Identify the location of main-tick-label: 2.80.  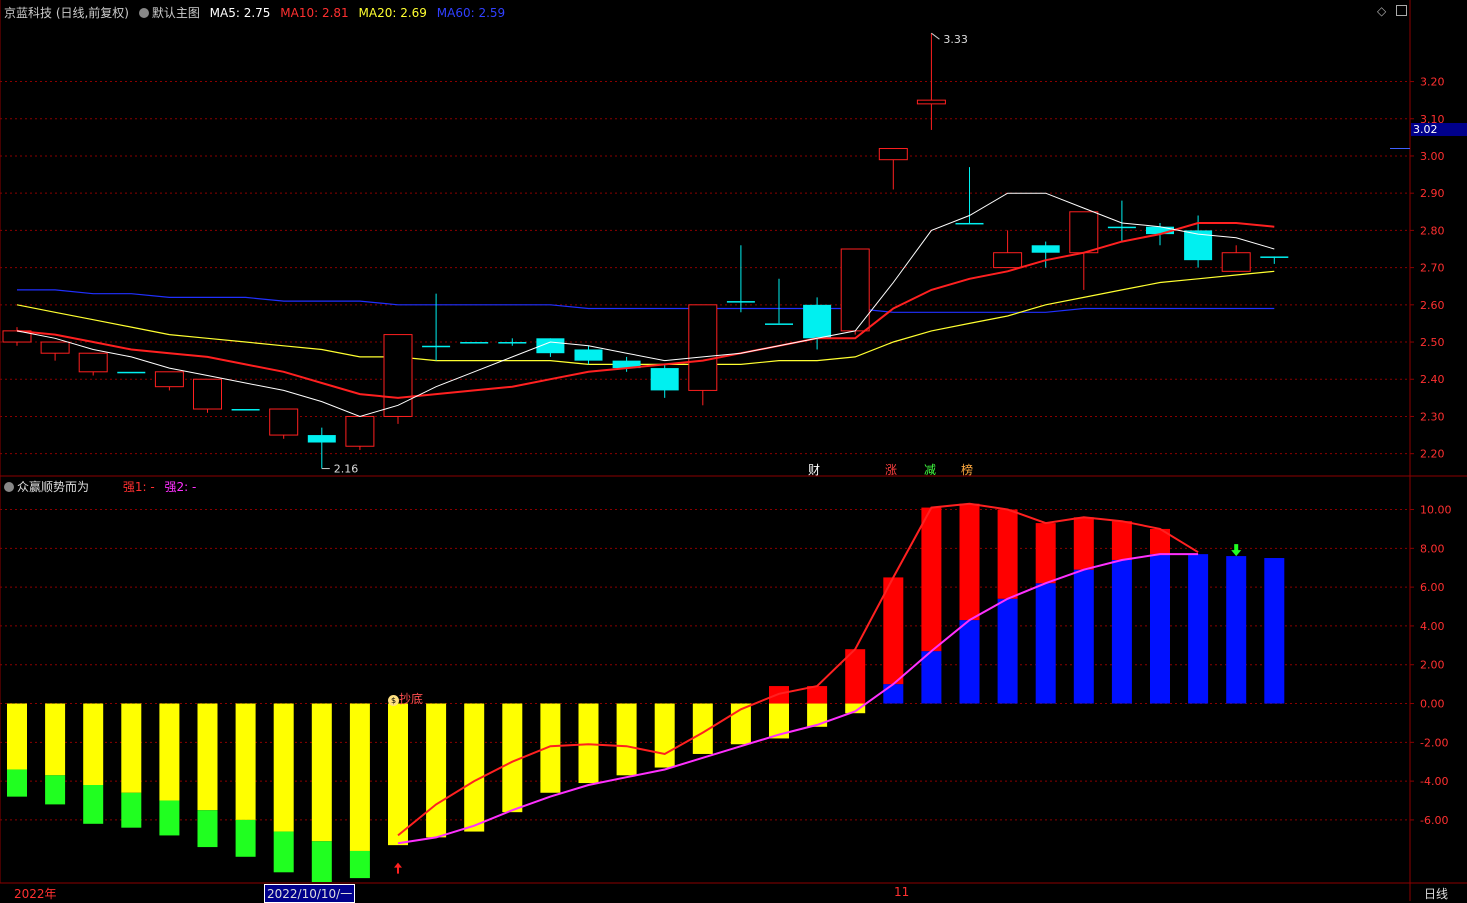
(1432, 230).